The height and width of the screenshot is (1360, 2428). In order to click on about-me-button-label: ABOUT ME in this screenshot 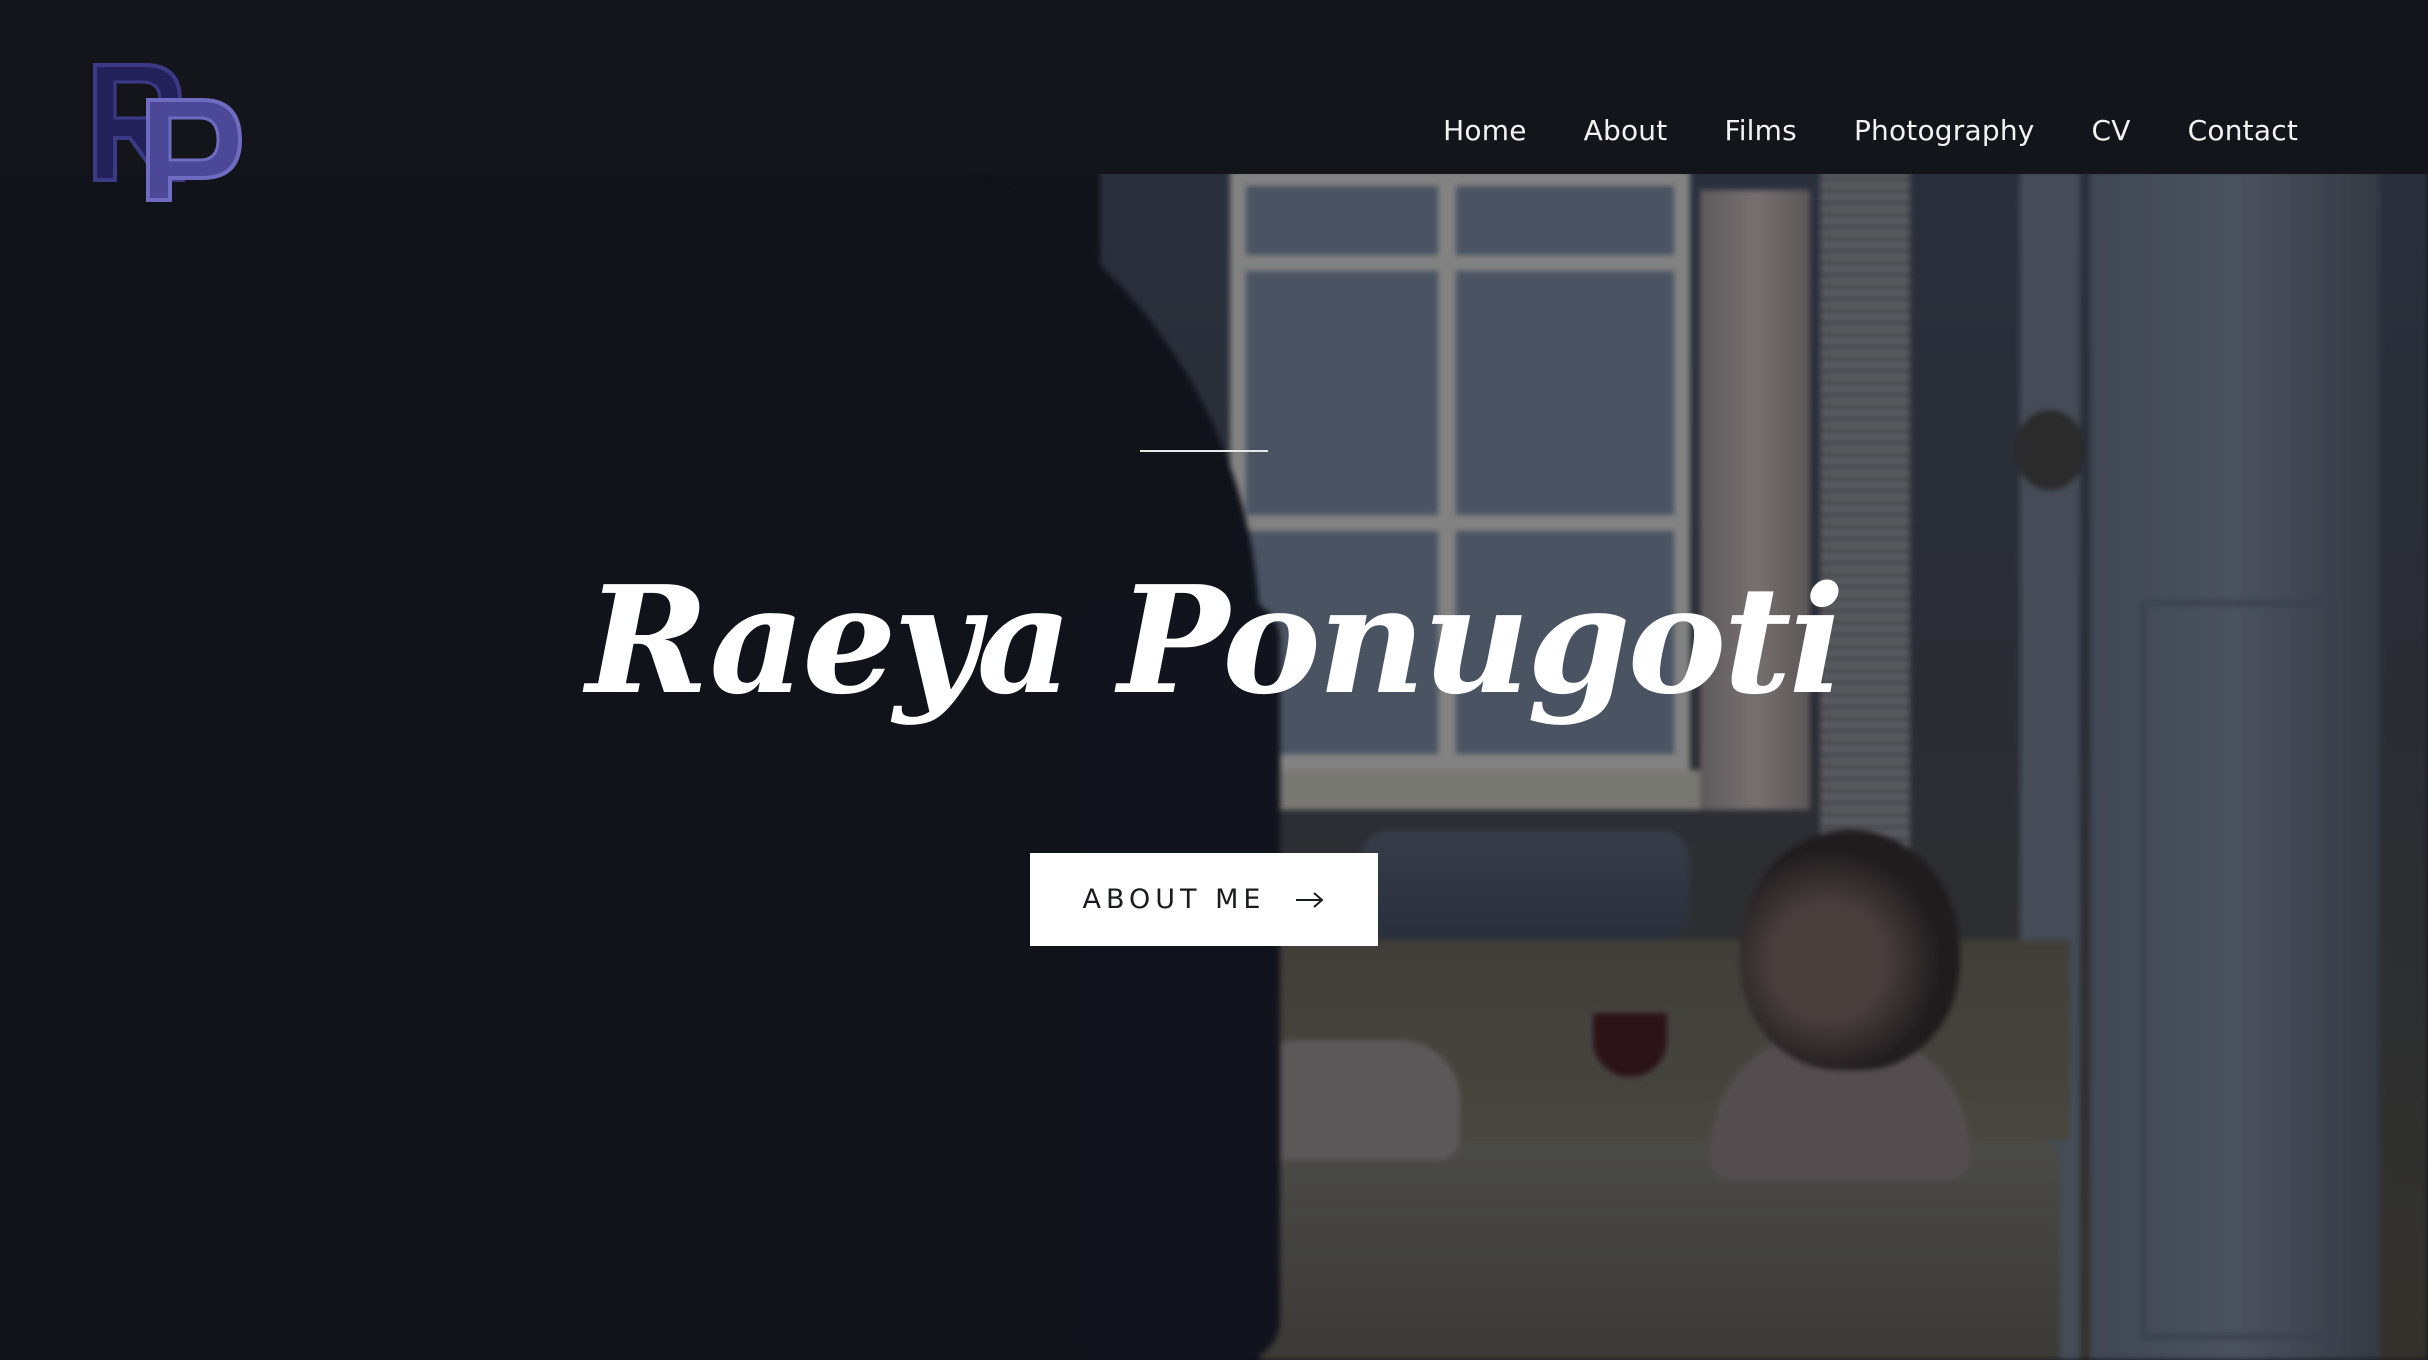, I will do `click(1174, 899)`.